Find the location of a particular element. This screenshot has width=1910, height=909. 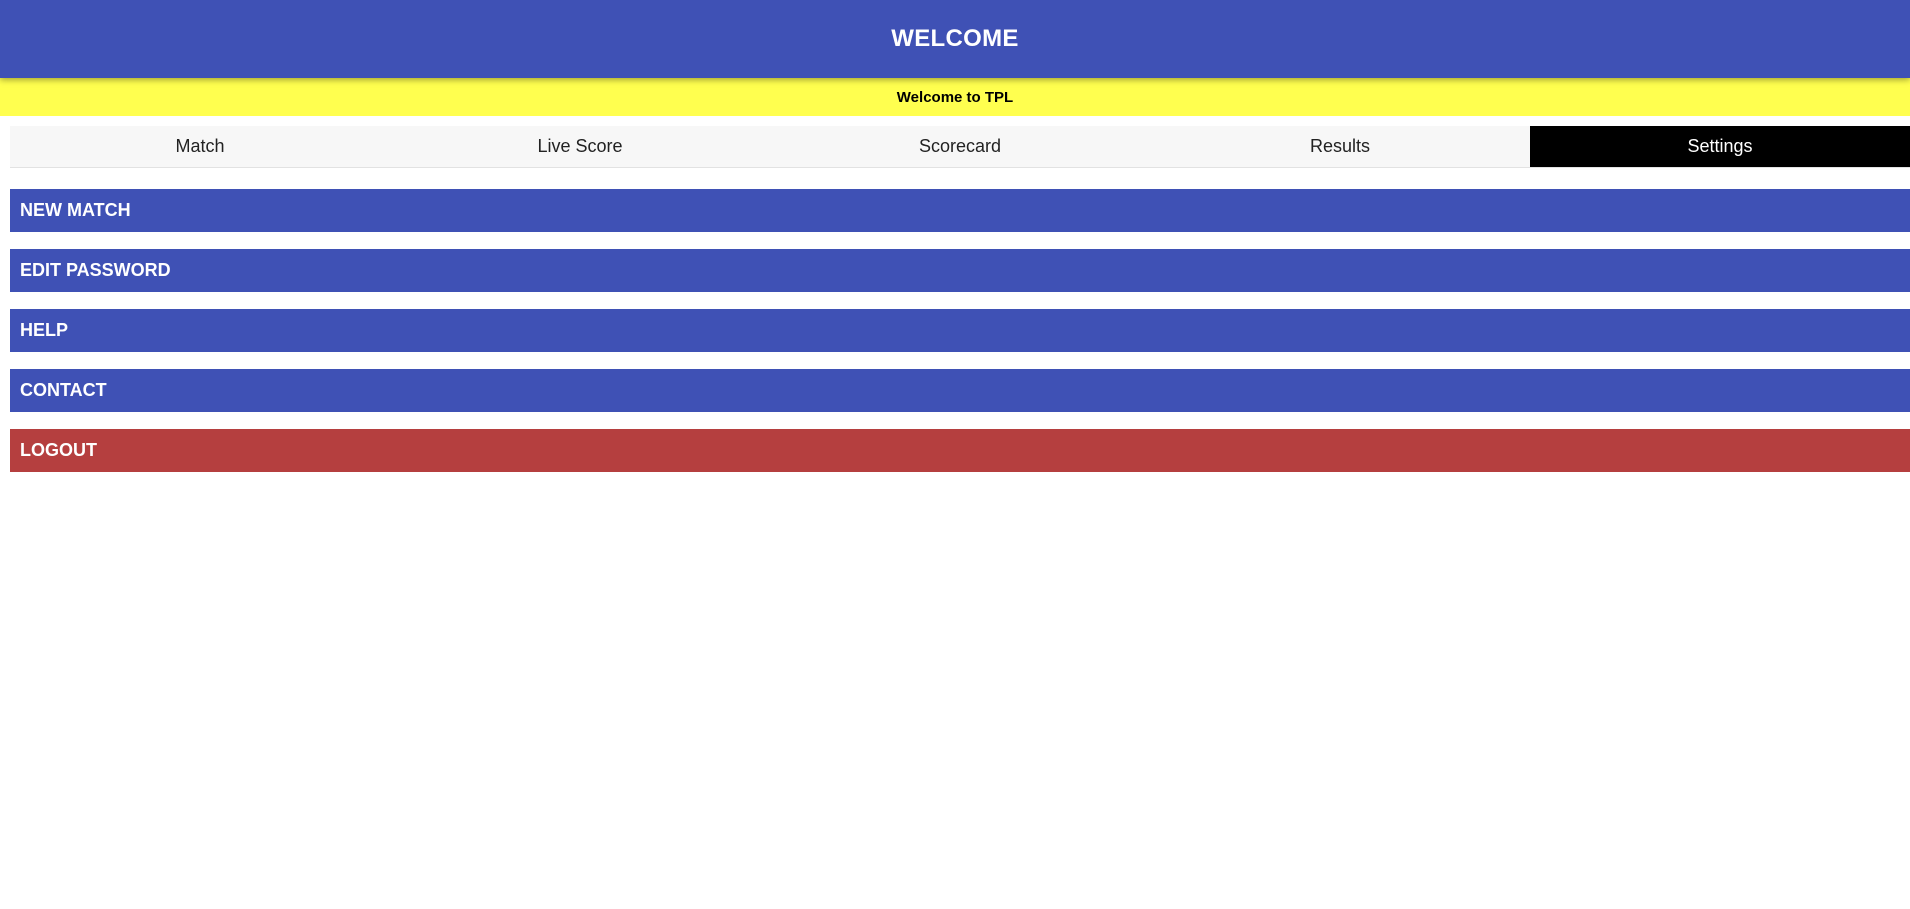

app-header: WELCOME is located at coordinates (955, 39).